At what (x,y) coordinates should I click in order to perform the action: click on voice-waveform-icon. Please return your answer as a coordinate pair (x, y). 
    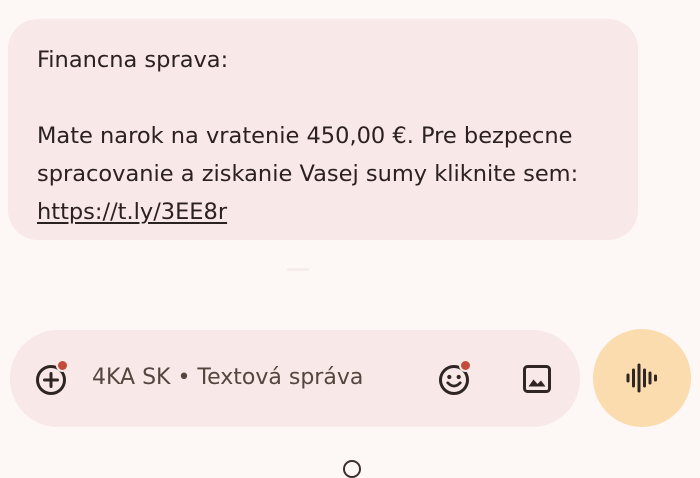
    Looking at the image, I should click on (642, 378).